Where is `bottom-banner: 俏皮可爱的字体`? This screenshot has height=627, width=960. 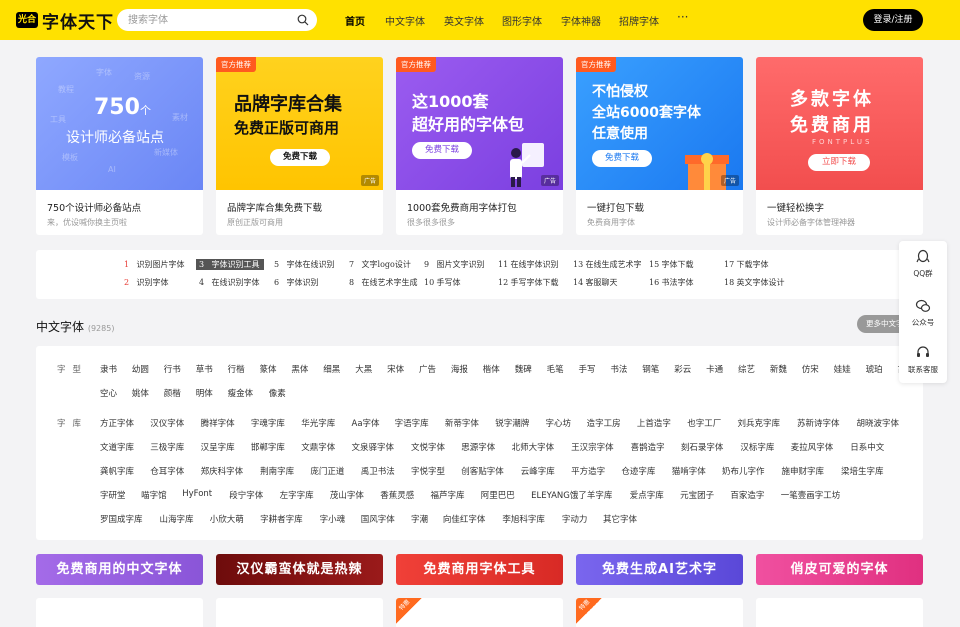
bottom-banner: 俏皮可爱的字体 is located at coordinates (839, 569).